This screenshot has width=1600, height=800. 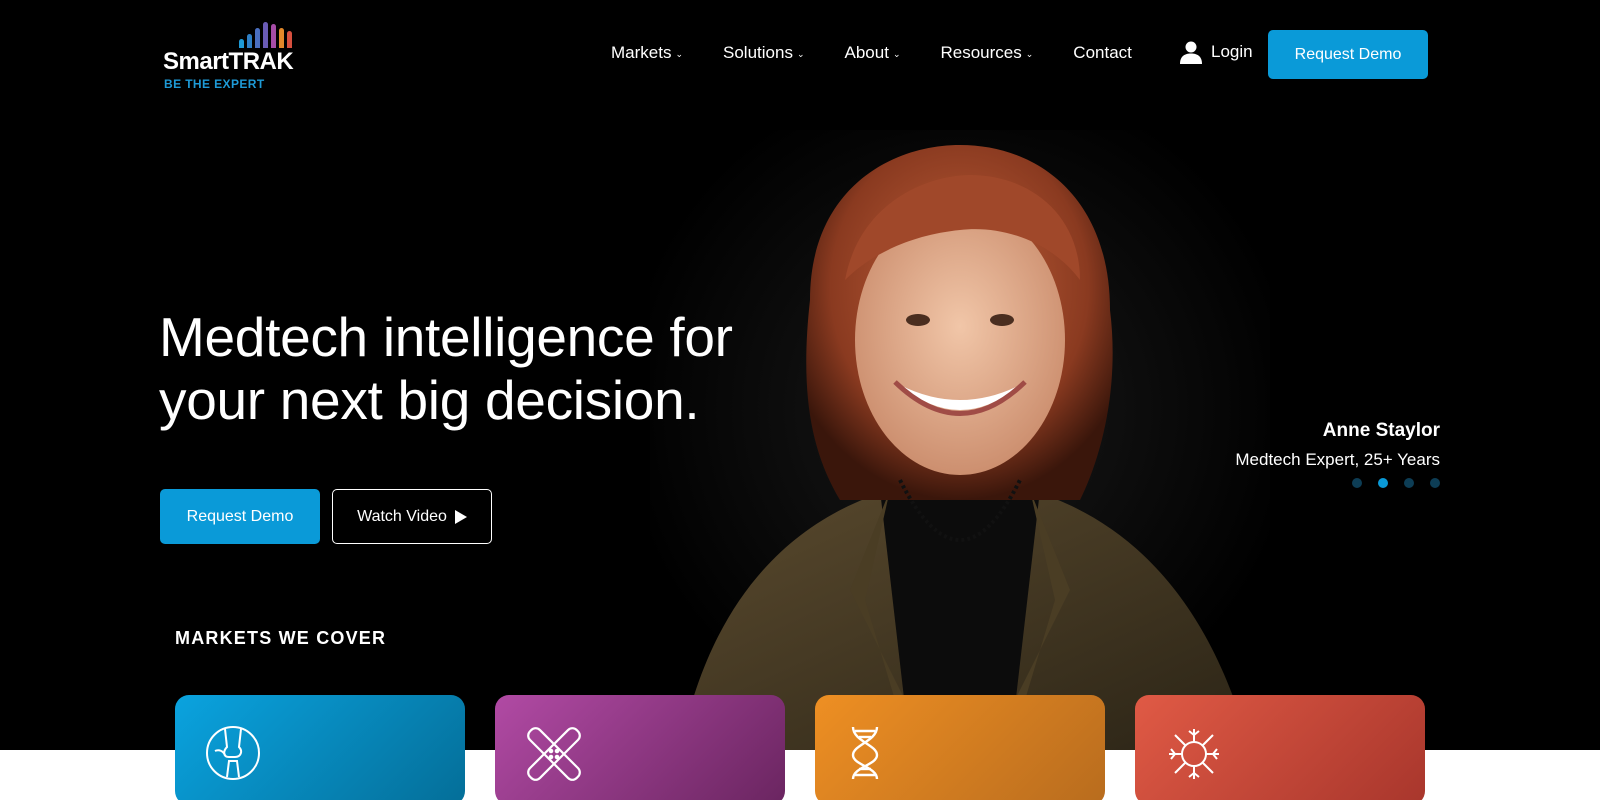 I want to click on watch-video-button: Watch Video, so click(x=412, y=516).